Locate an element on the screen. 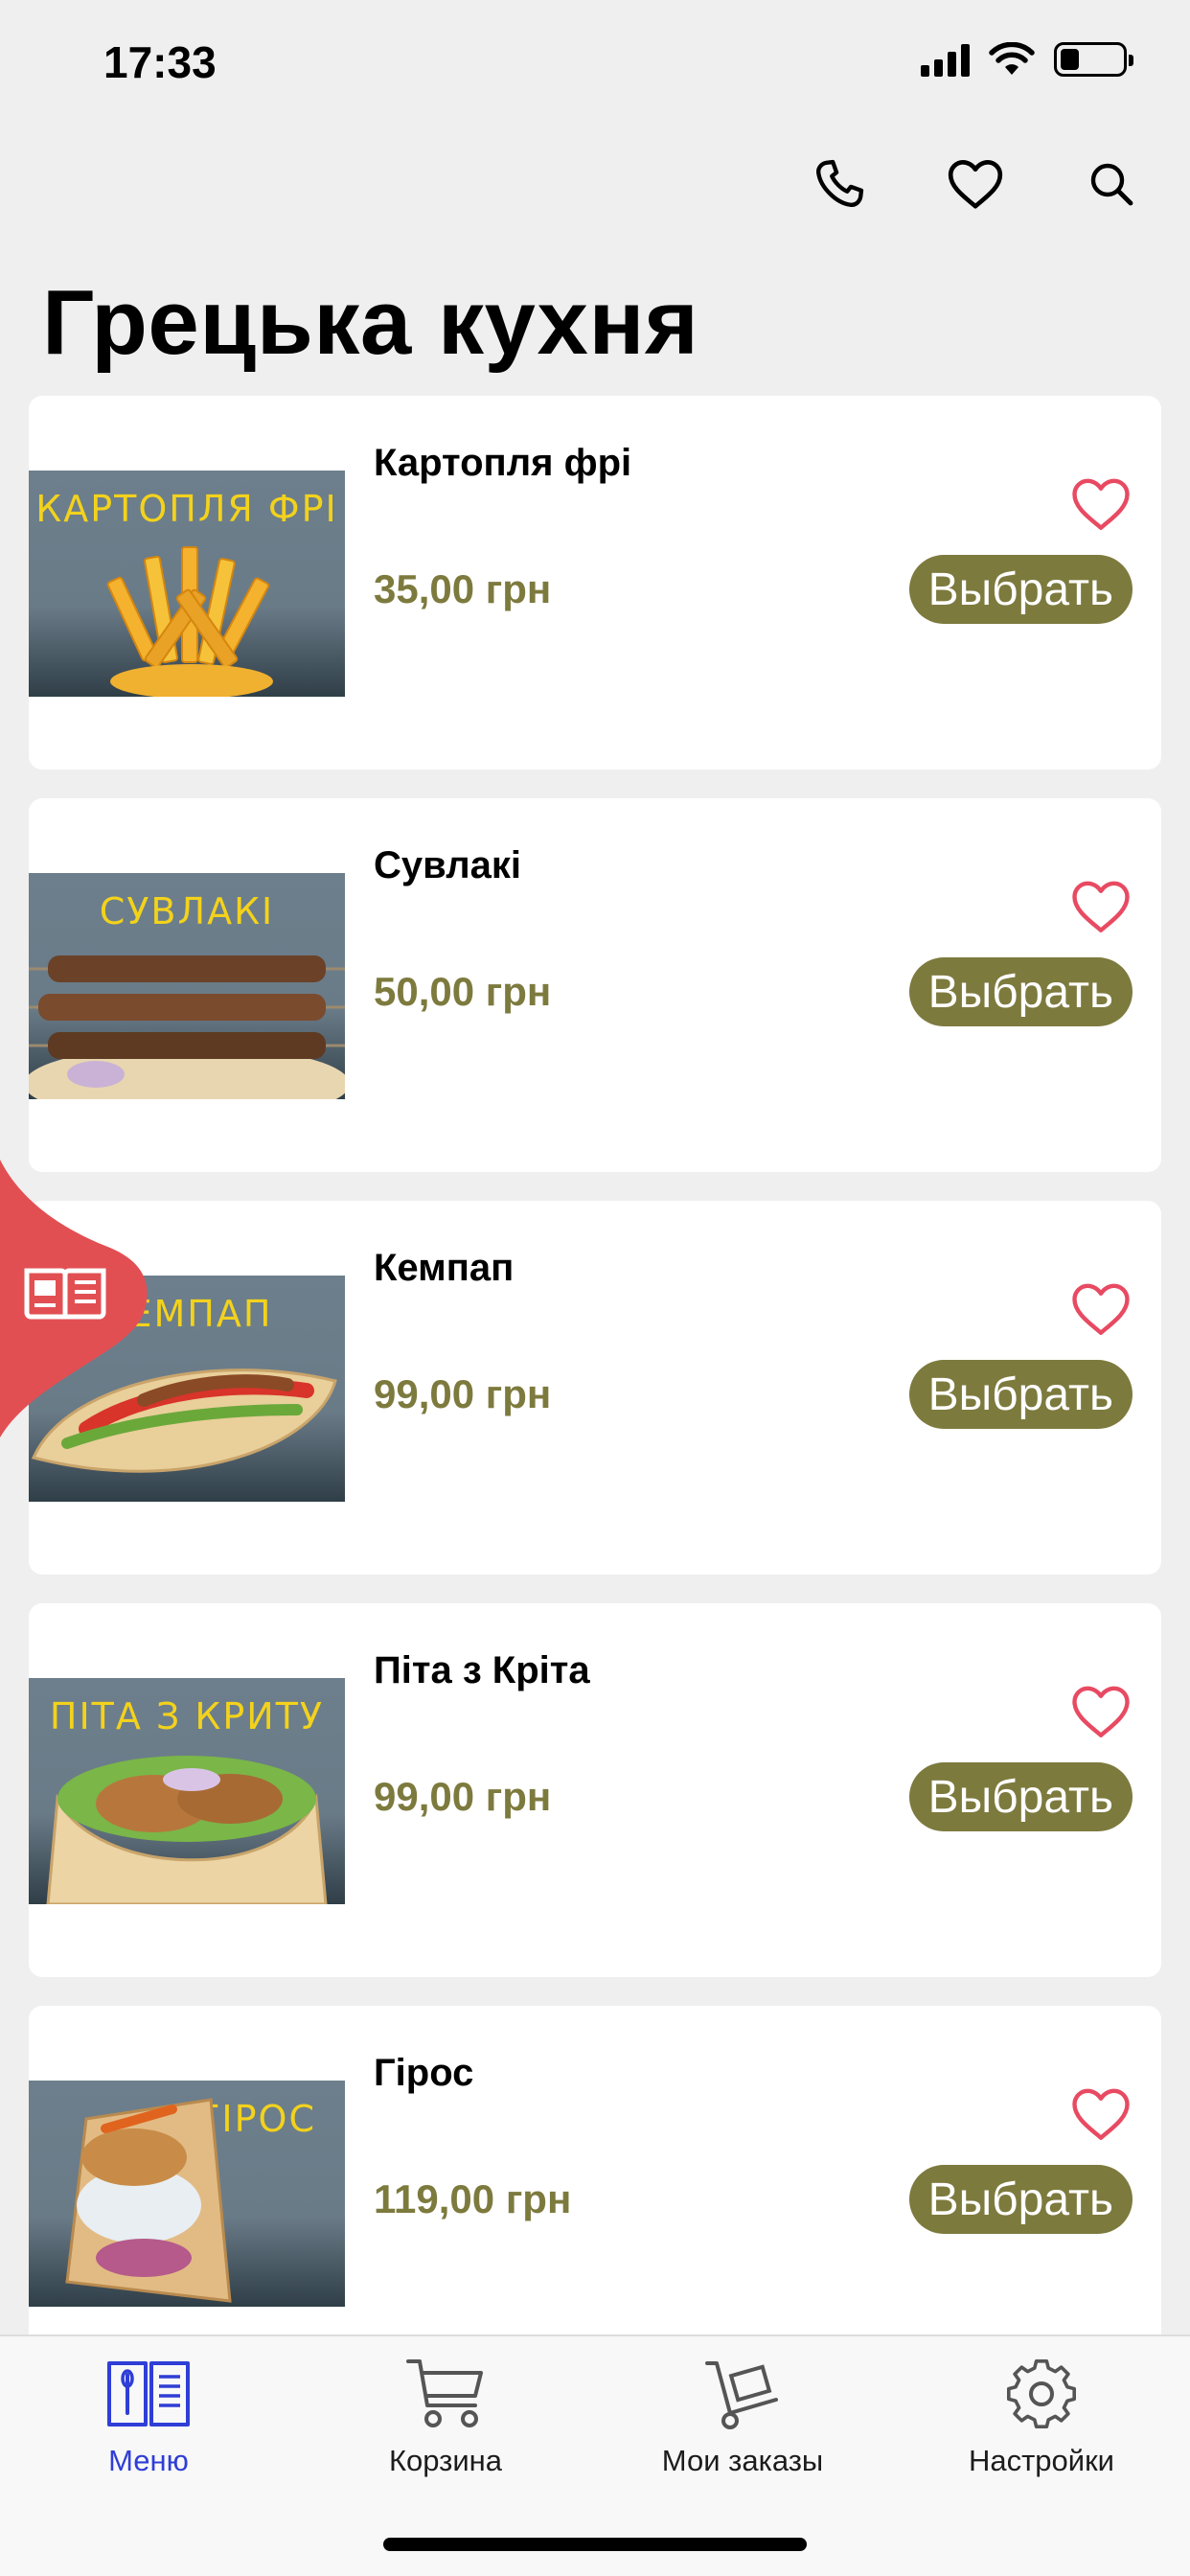 This screenshot has height=2576, width=1190. battery-icon is located at coordinates (1094, 59).